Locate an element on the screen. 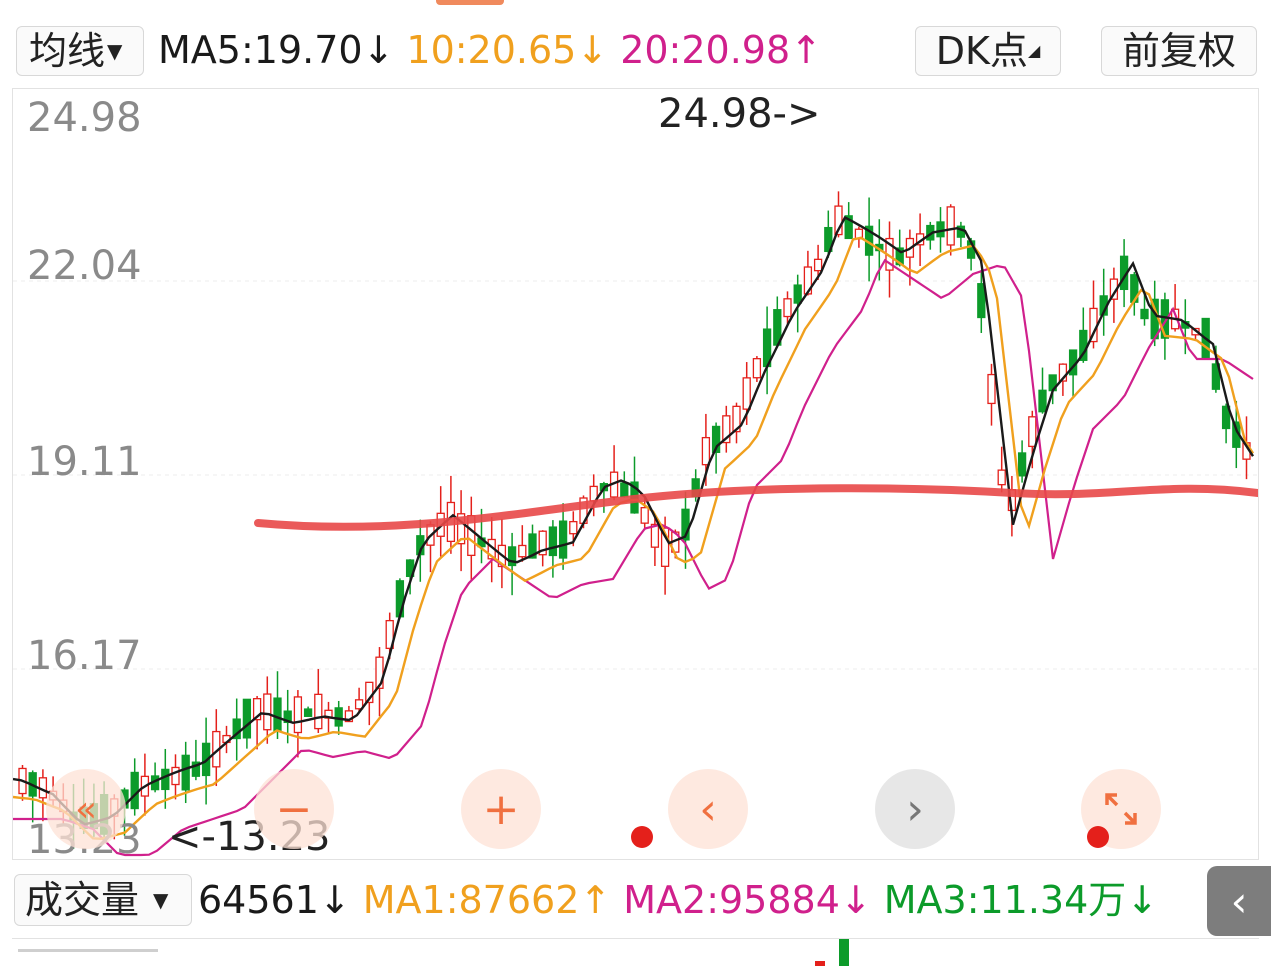 The height and width of the screenshot is (966, 1271). minus-icon: − is located at coordinates (294, 809).